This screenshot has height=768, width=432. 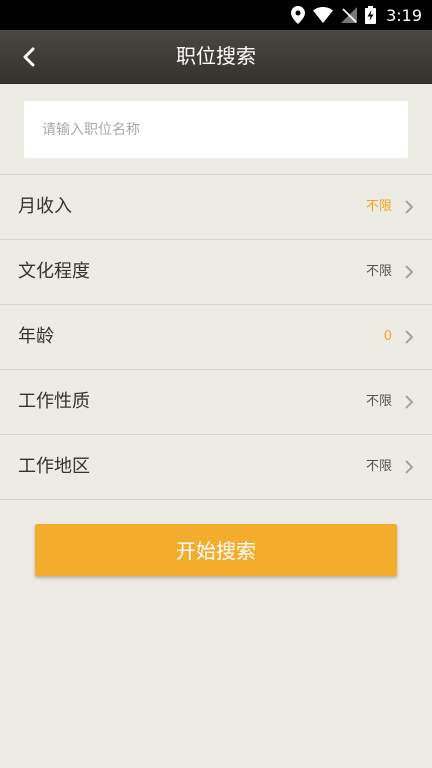 What do you see at coordinates (387, 336) in the screenshot?
I see `filter-value: 0` at bounding box center [387, 336].